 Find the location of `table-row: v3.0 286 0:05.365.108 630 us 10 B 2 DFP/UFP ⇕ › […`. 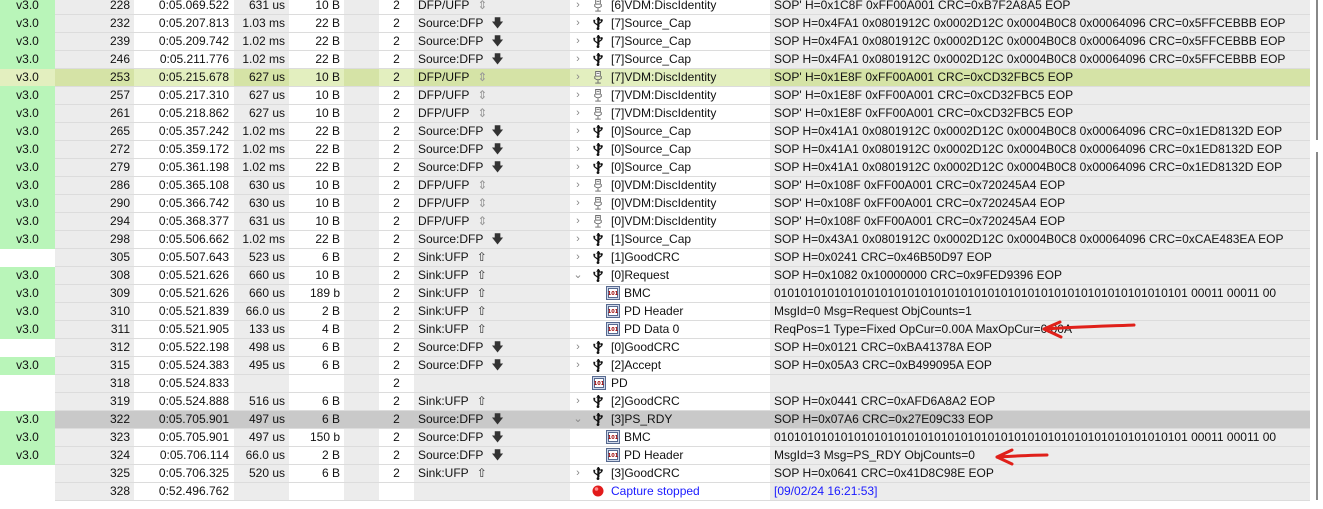

table-row: v3.0 286 0:05.365.108 630 us 10 B 2 DFP/UFP ⇕ › [… is located at coordinates (655, 186).